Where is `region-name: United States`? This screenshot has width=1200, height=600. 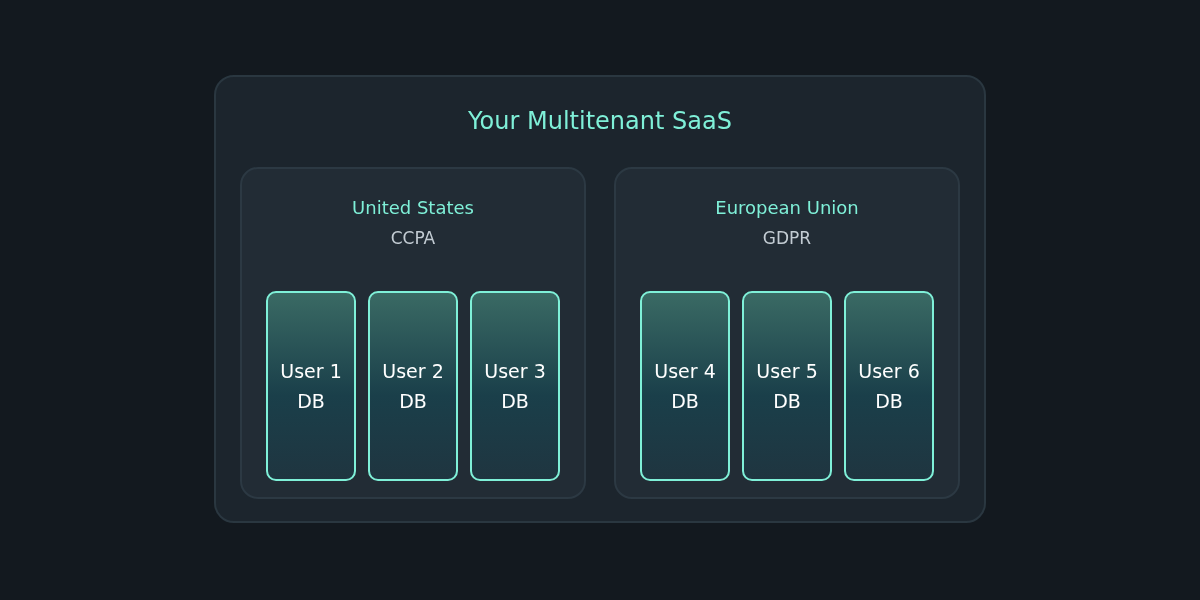 region-name: United States is located at coordinates (413, 208).